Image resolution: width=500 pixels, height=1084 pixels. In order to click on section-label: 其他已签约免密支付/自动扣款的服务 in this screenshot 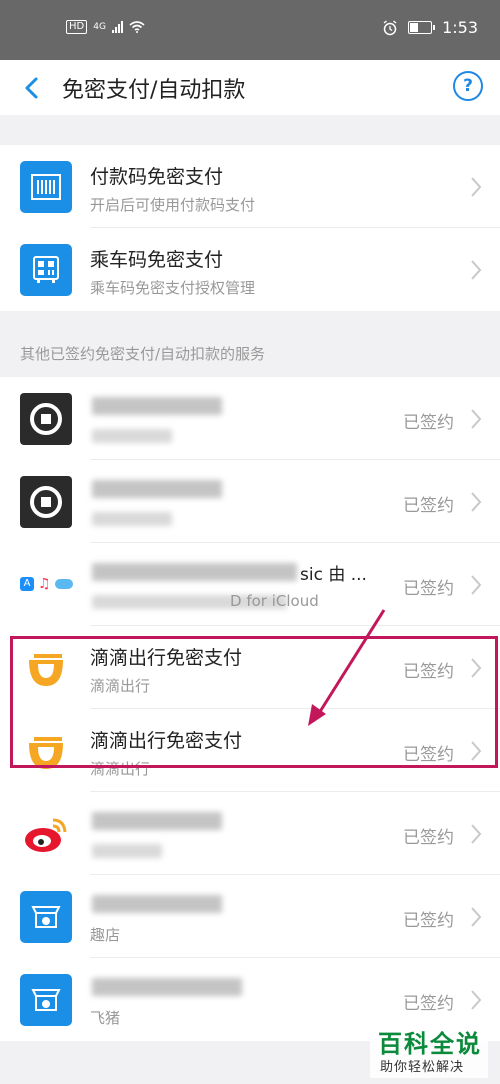, I will do `click(143, 354)`.